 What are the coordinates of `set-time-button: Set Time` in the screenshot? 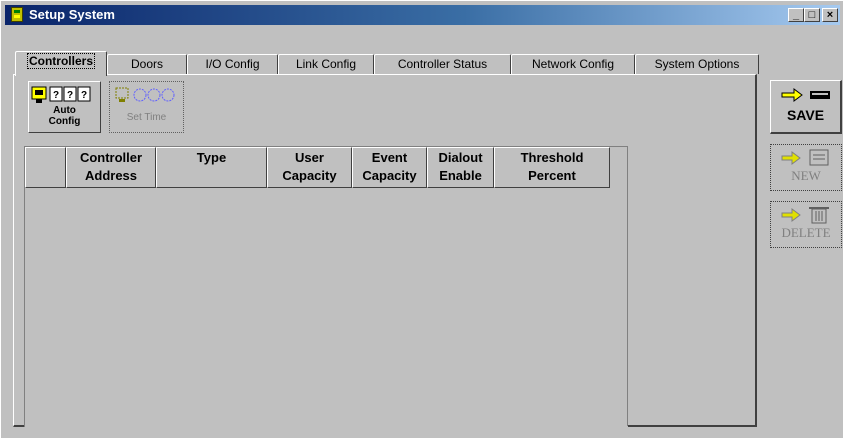 It's located at (146, 107).